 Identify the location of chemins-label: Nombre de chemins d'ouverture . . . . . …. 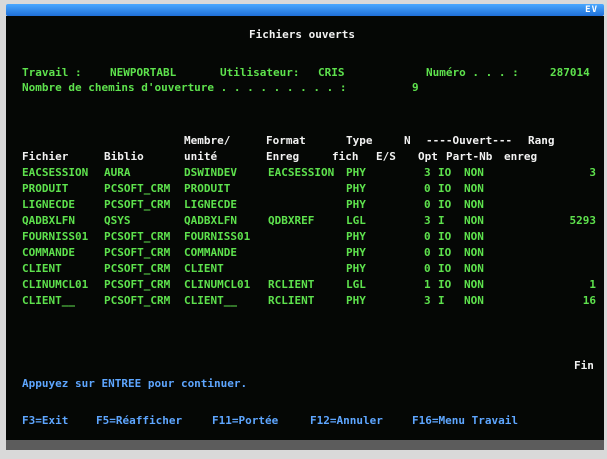
(184, 87).